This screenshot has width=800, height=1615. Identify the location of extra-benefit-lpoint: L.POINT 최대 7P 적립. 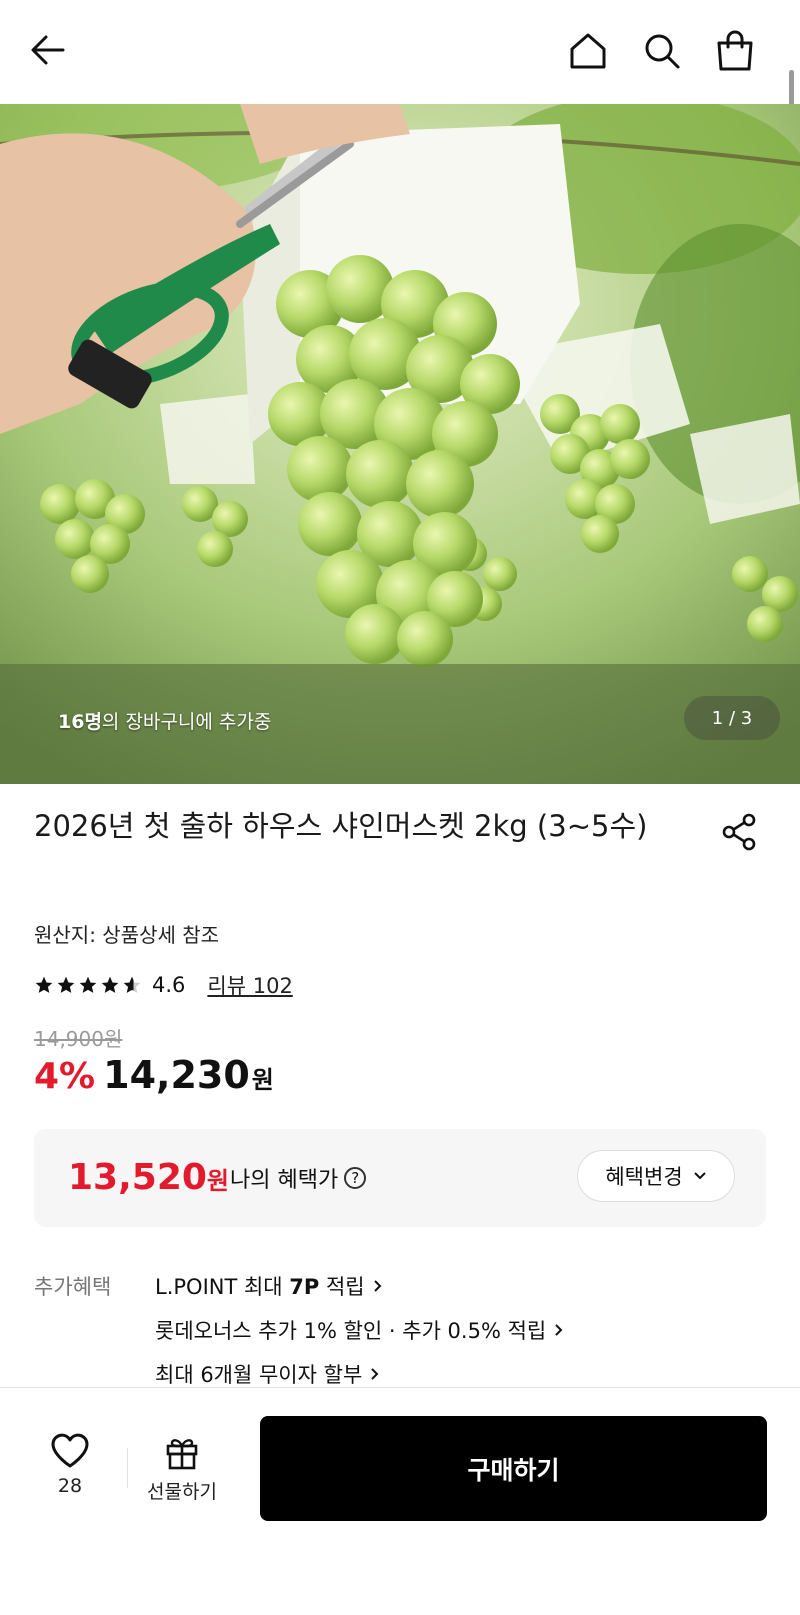
(269, 1286).